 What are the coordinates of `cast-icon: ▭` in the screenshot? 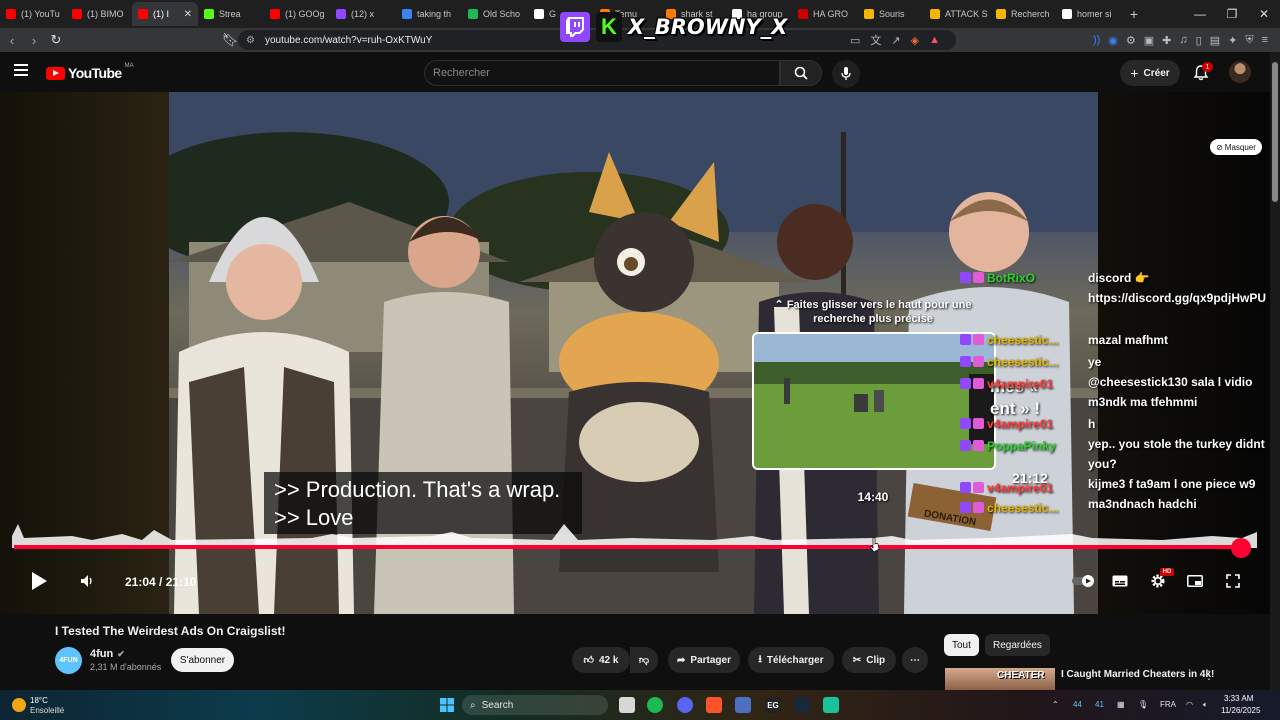 It's located at (855, 40).